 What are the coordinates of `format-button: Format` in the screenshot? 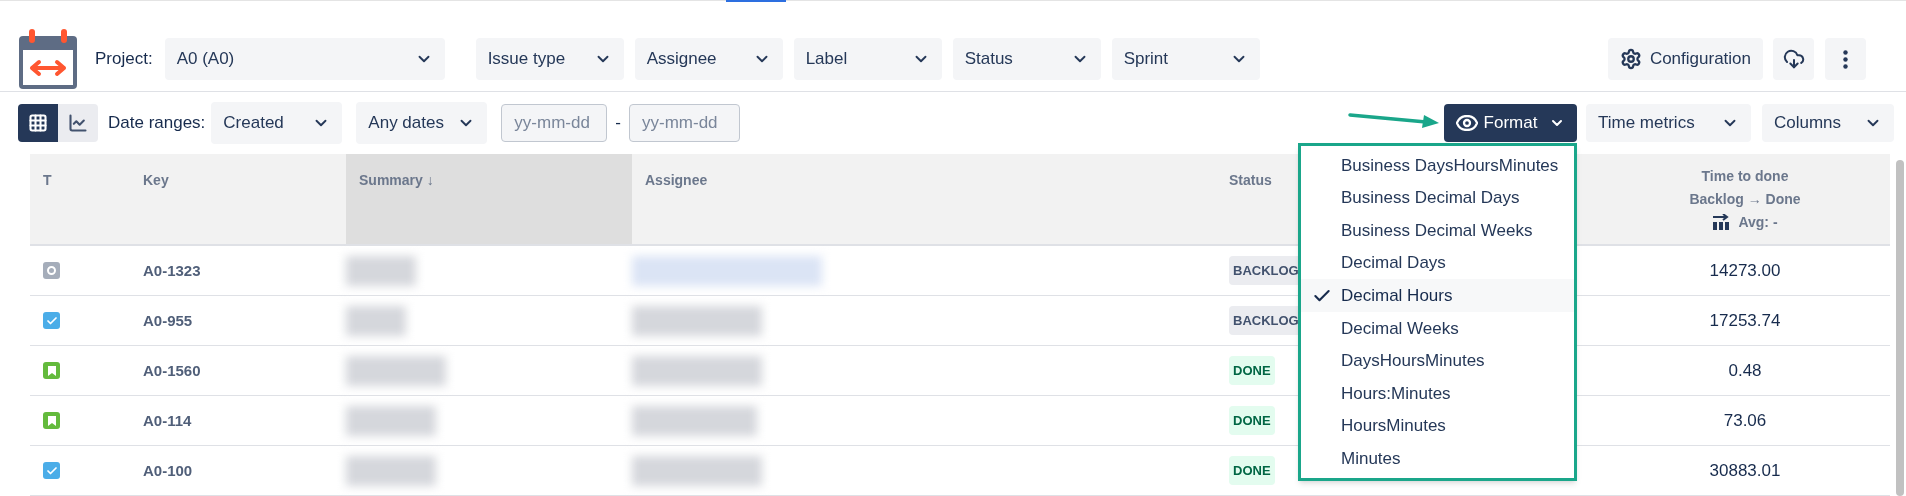 It's located at (1510, 123).